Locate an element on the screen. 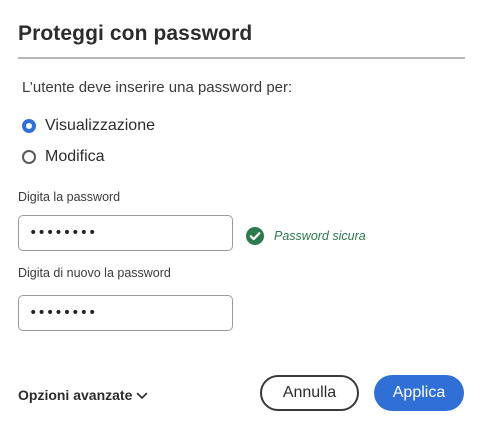 This screenshot has height=432, width=480. radio-button-checked is located at coordinates (29, 126).